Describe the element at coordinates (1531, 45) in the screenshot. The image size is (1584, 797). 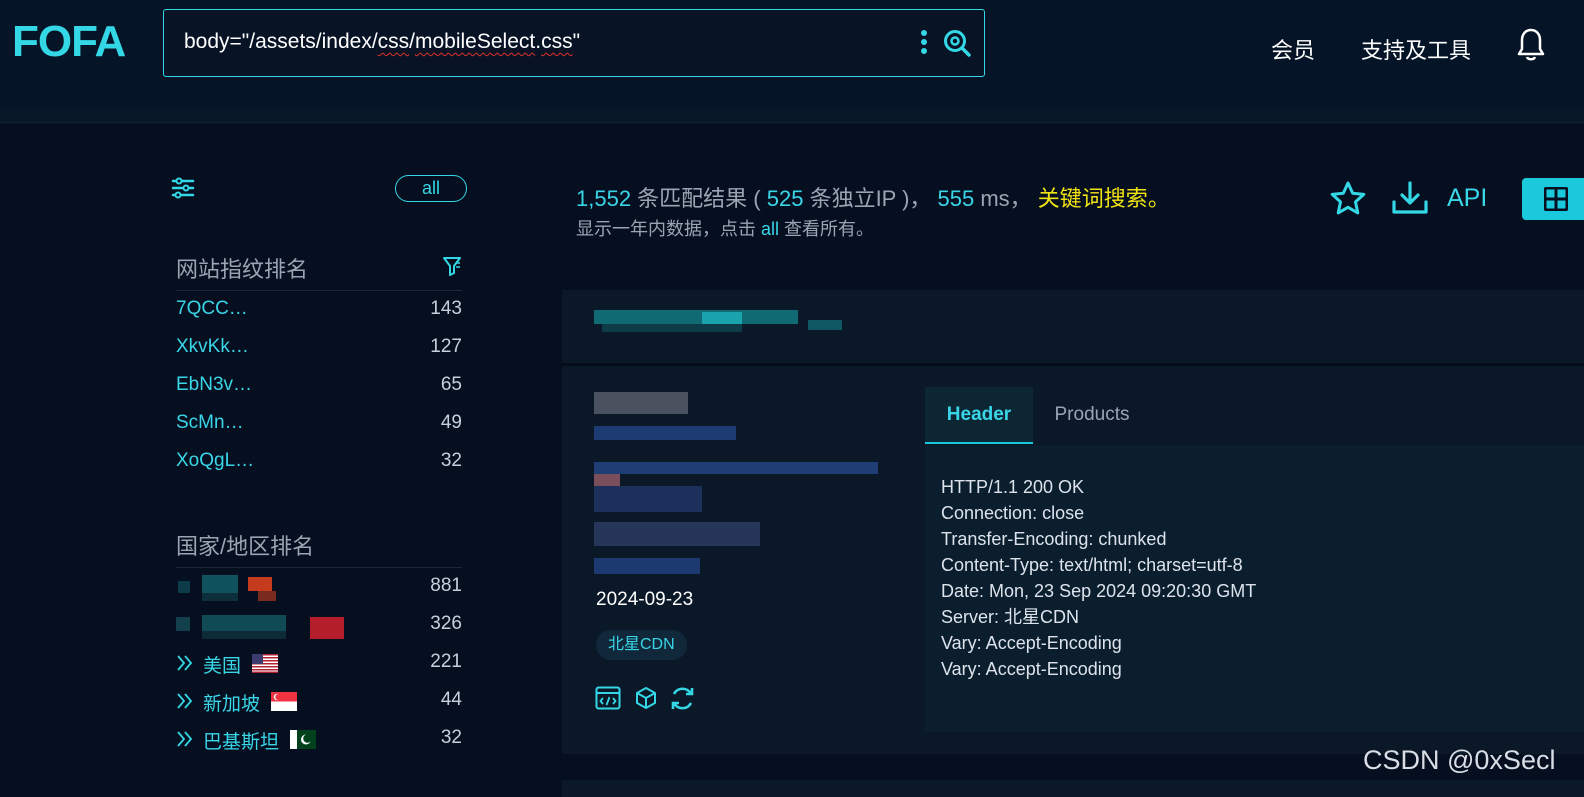
I see `bell-icon` at that location.